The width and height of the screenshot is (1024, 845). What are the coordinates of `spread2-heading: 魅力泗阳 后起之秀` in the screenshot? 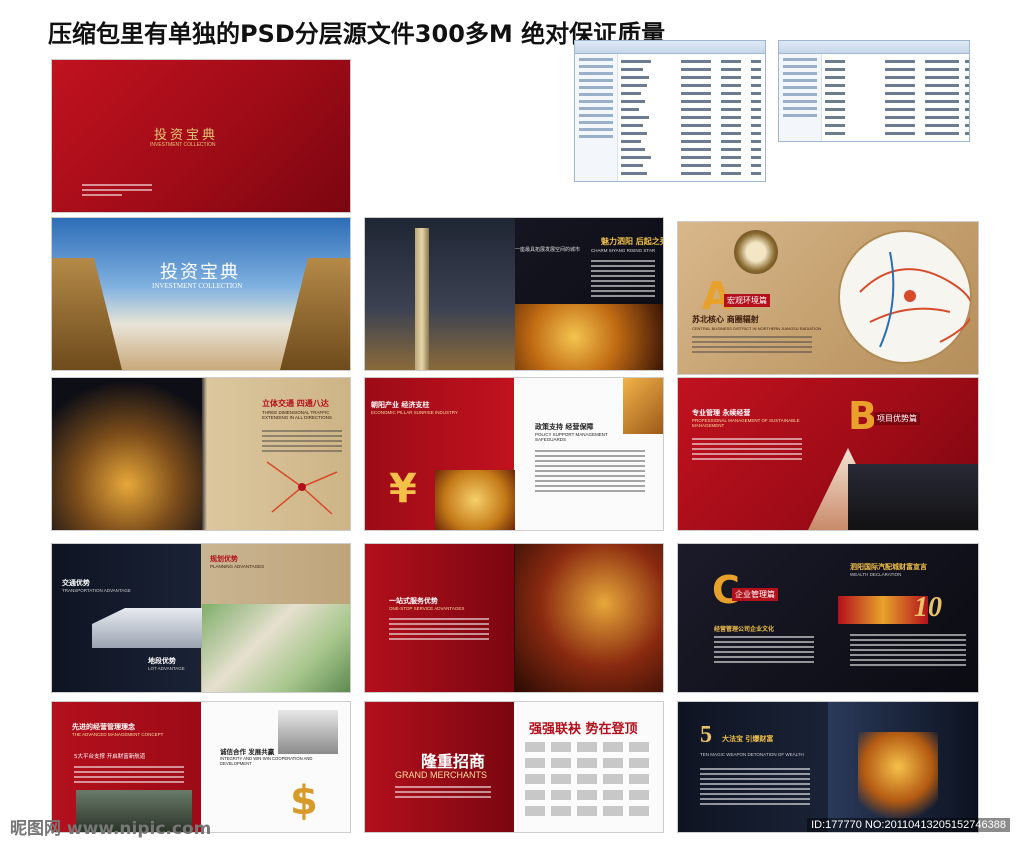 It's located at (632, 241).